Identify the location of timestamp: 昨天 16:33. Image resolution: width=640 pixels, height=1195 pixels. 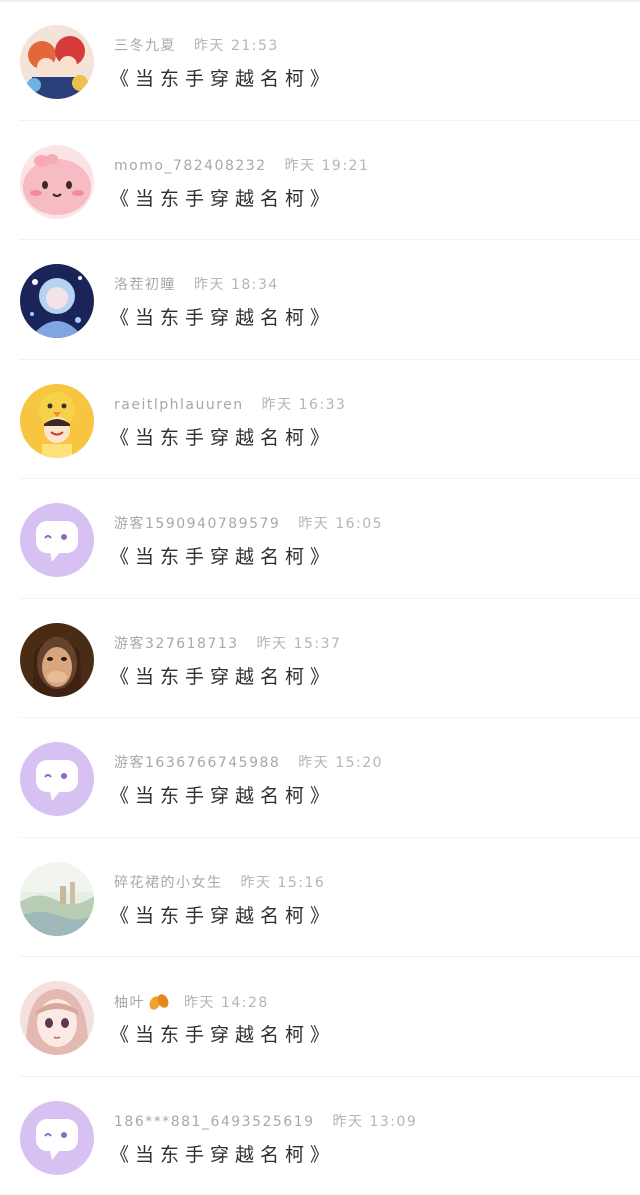
(304, 405).